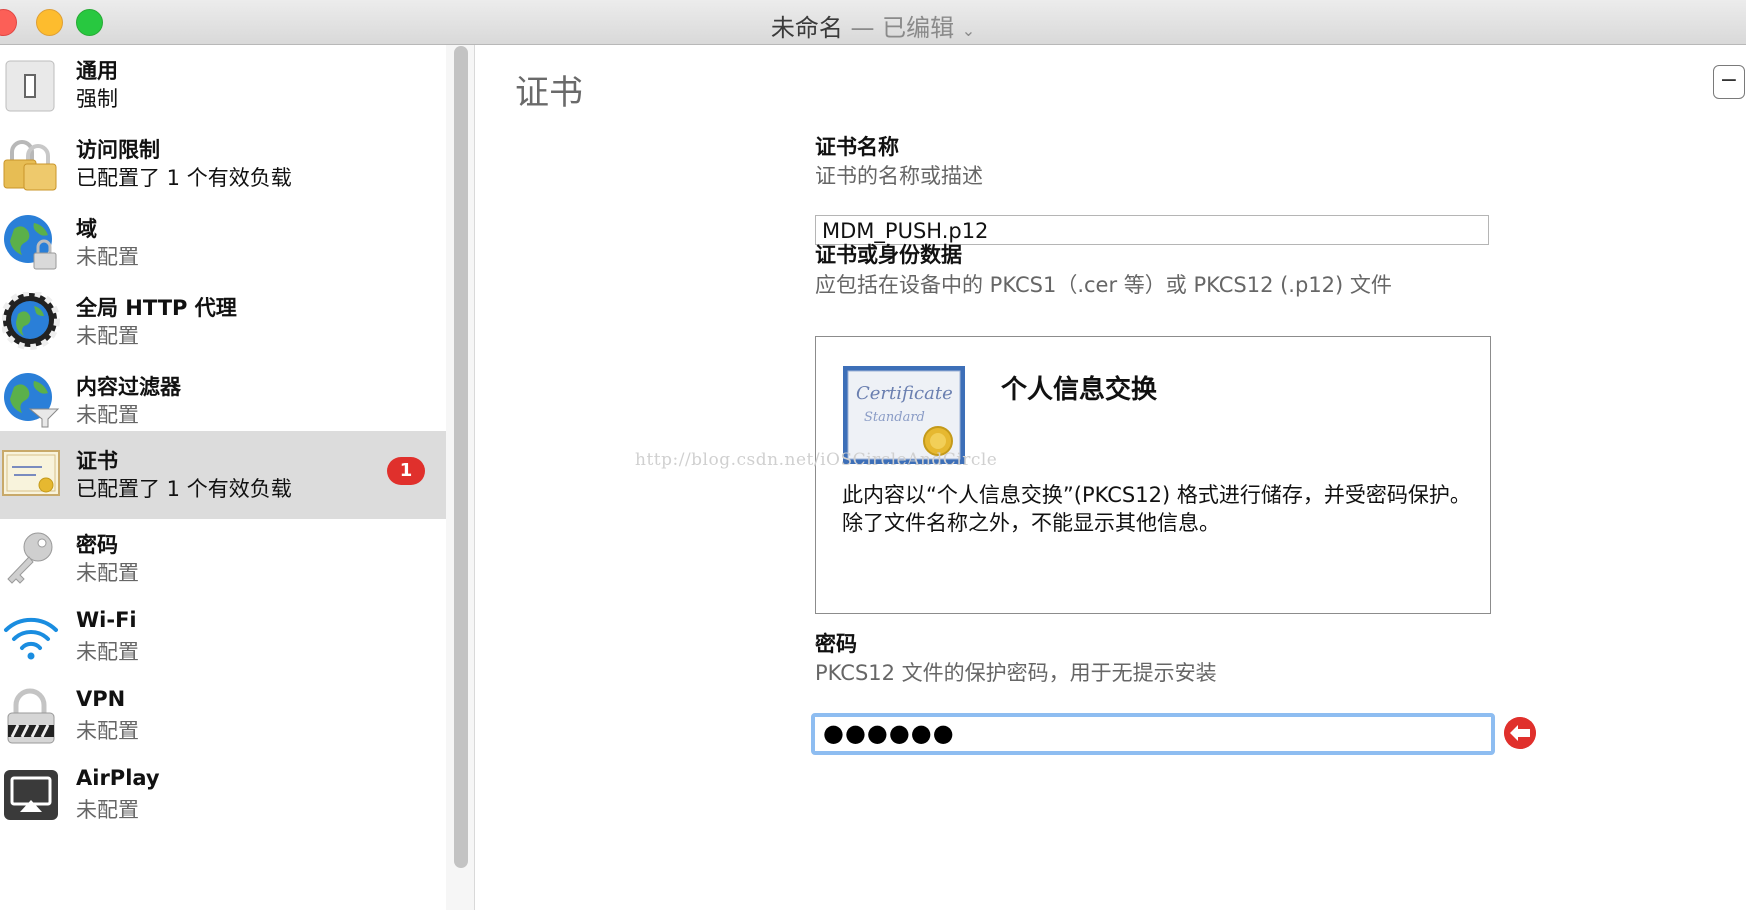 Image resolution: width=1746 pixels, height=910 pixels. Describe the element at coordinates (30, 86) in the screenshot. I see `switch-icon` at that location.